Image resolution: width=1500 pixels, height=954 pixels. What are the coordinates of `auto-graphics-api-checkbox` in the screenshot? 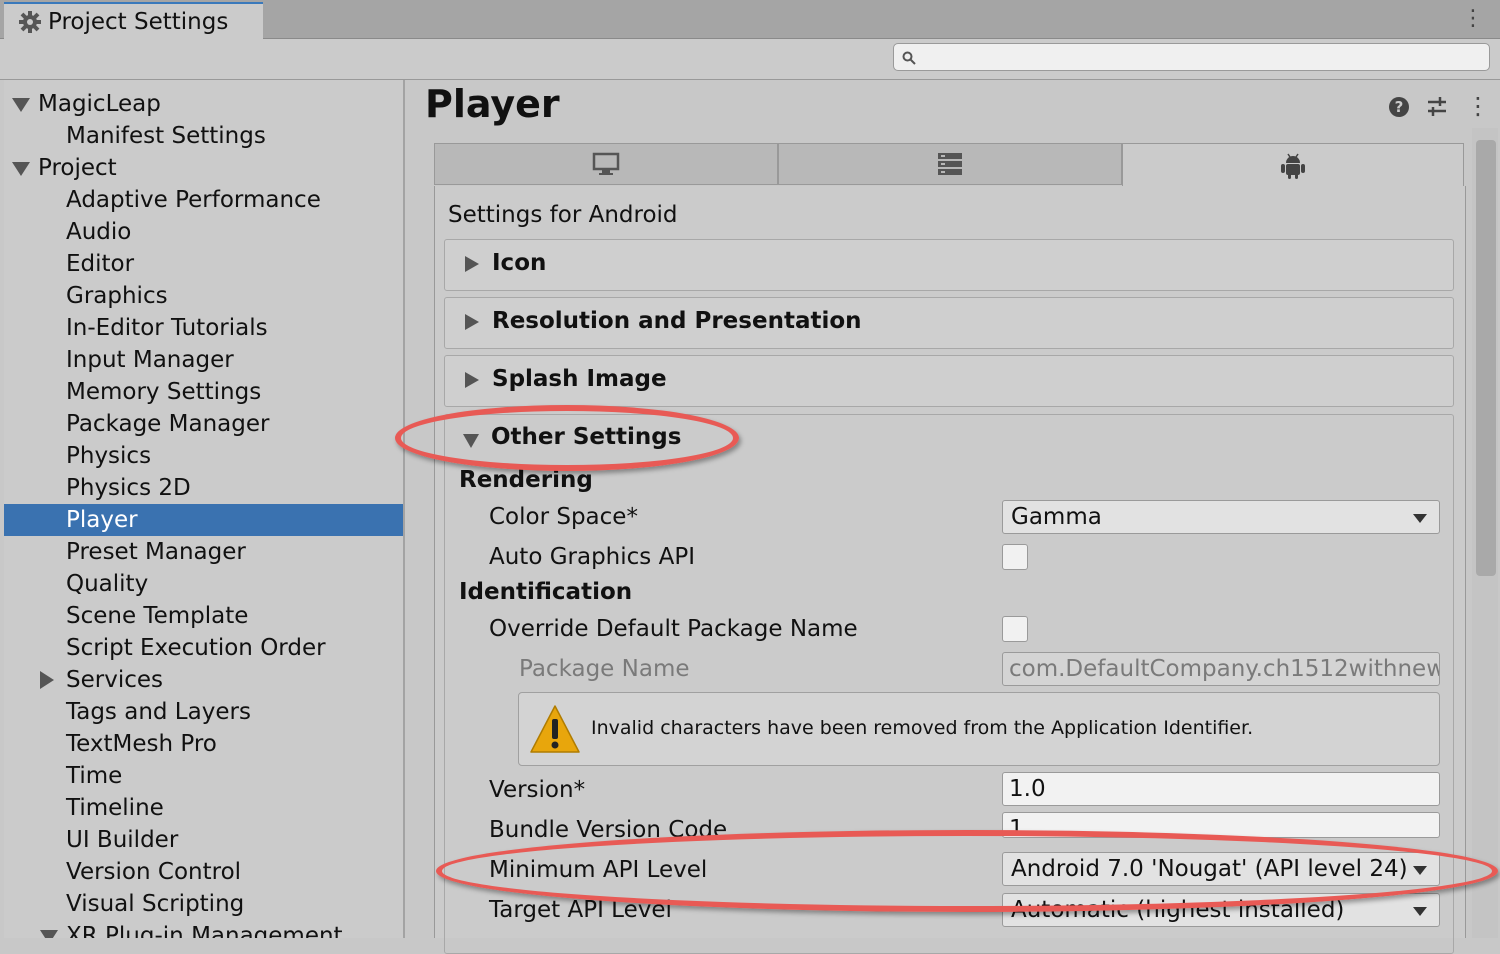 It's located at (1015, 557).